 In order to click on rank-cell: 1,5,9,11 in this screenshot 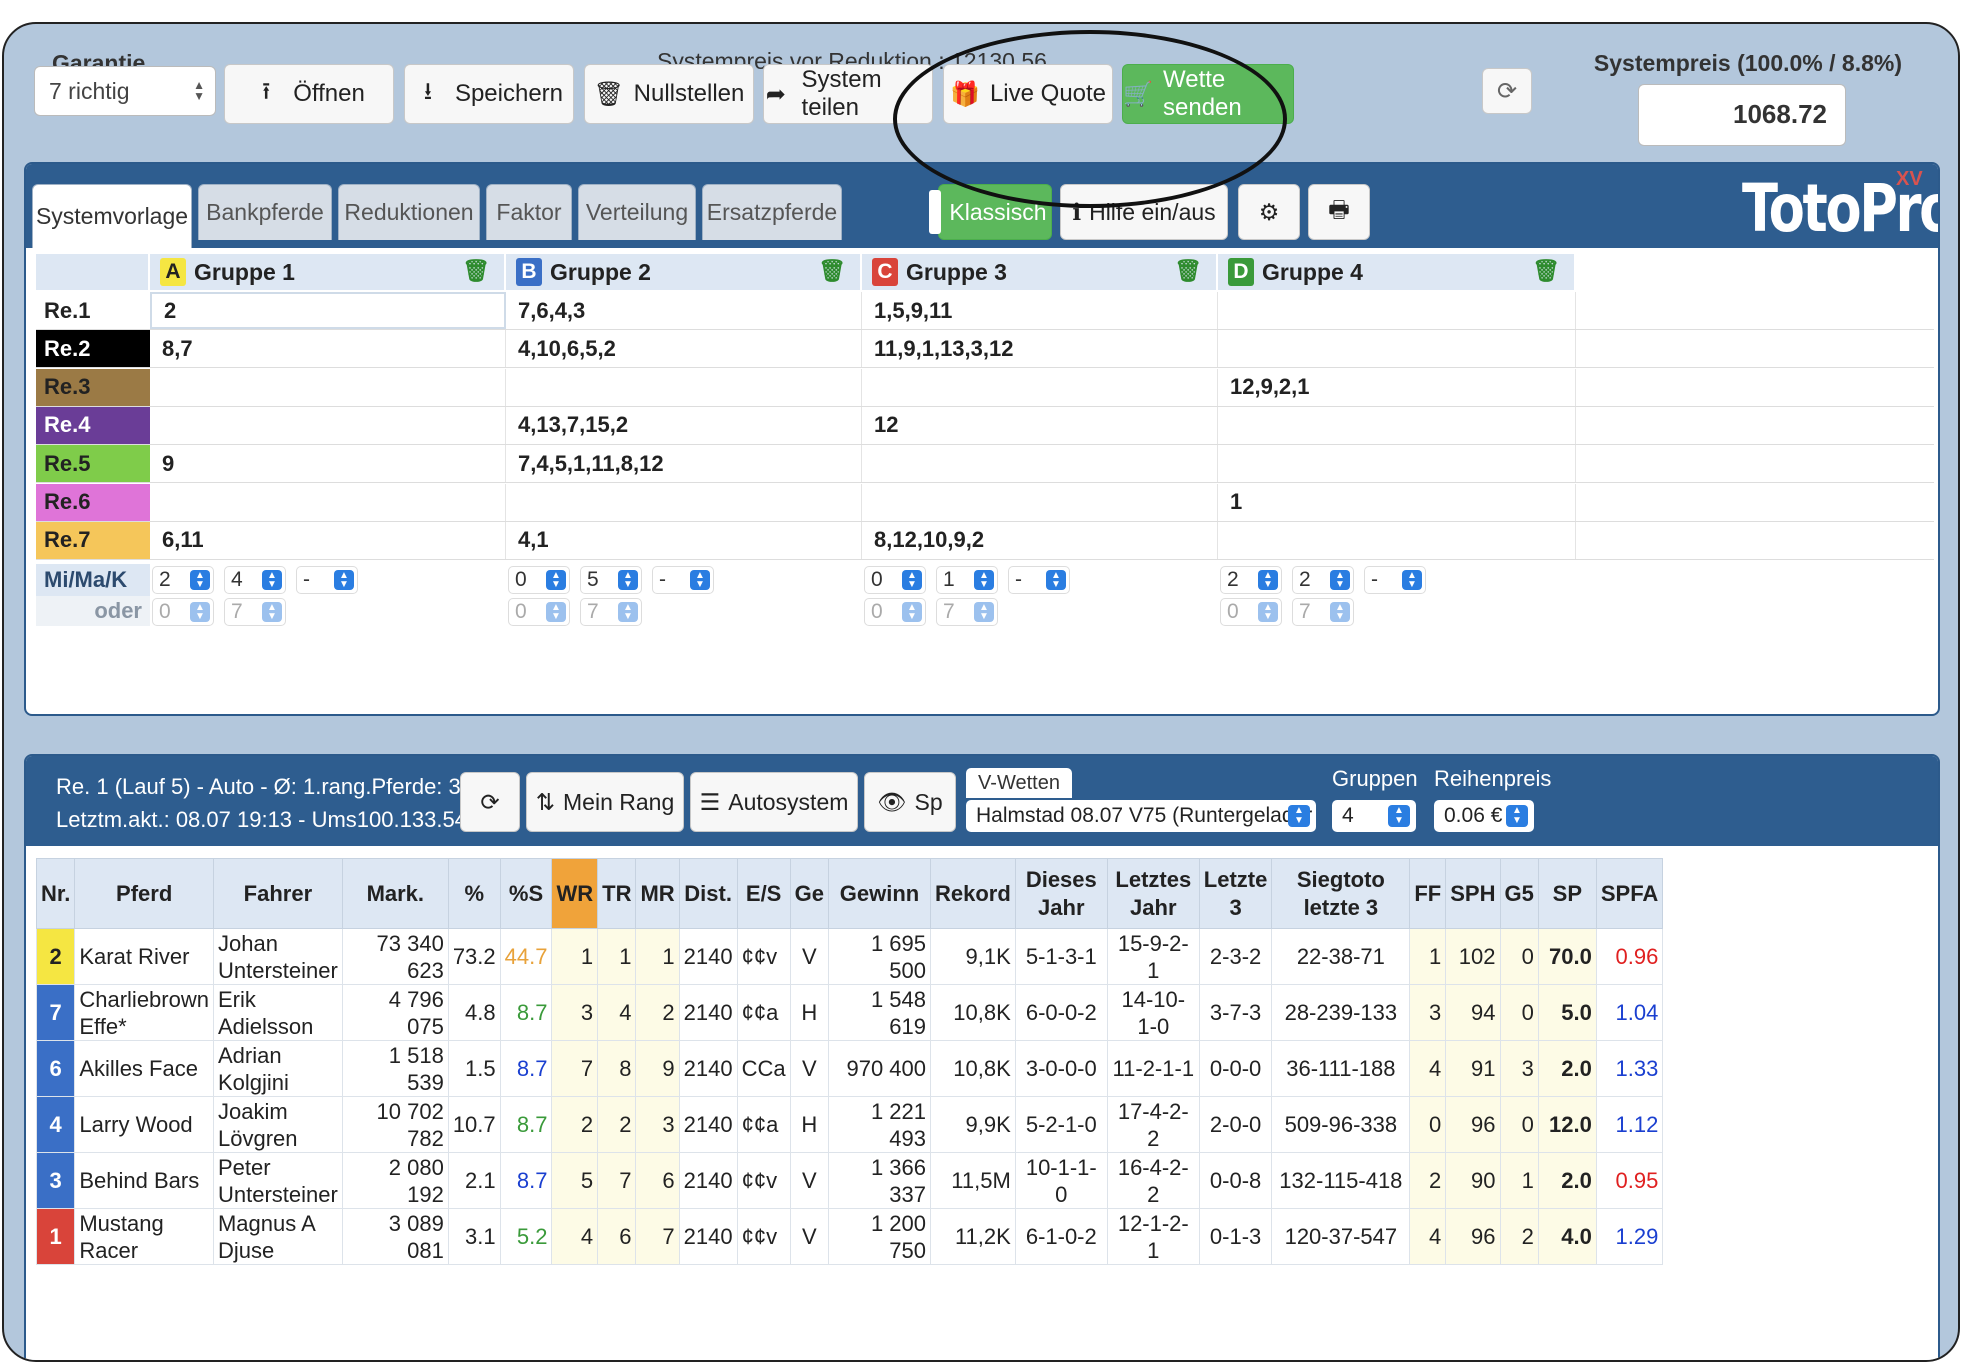, I will do `click(1040, 310)`.